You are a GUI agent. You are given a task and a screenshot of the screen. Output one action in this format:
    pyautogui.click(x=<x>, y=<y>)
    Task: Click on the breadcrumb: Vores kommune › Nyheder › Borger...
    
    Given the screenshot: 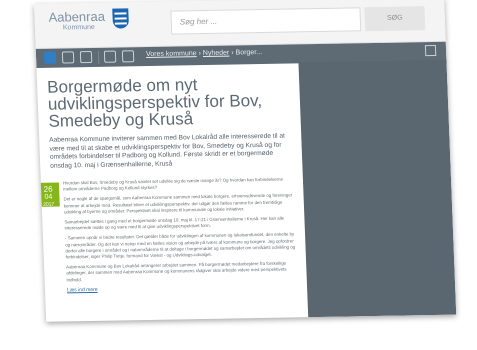 What is the action you would take?
    pyautogui.click(x=204, y=53)
    